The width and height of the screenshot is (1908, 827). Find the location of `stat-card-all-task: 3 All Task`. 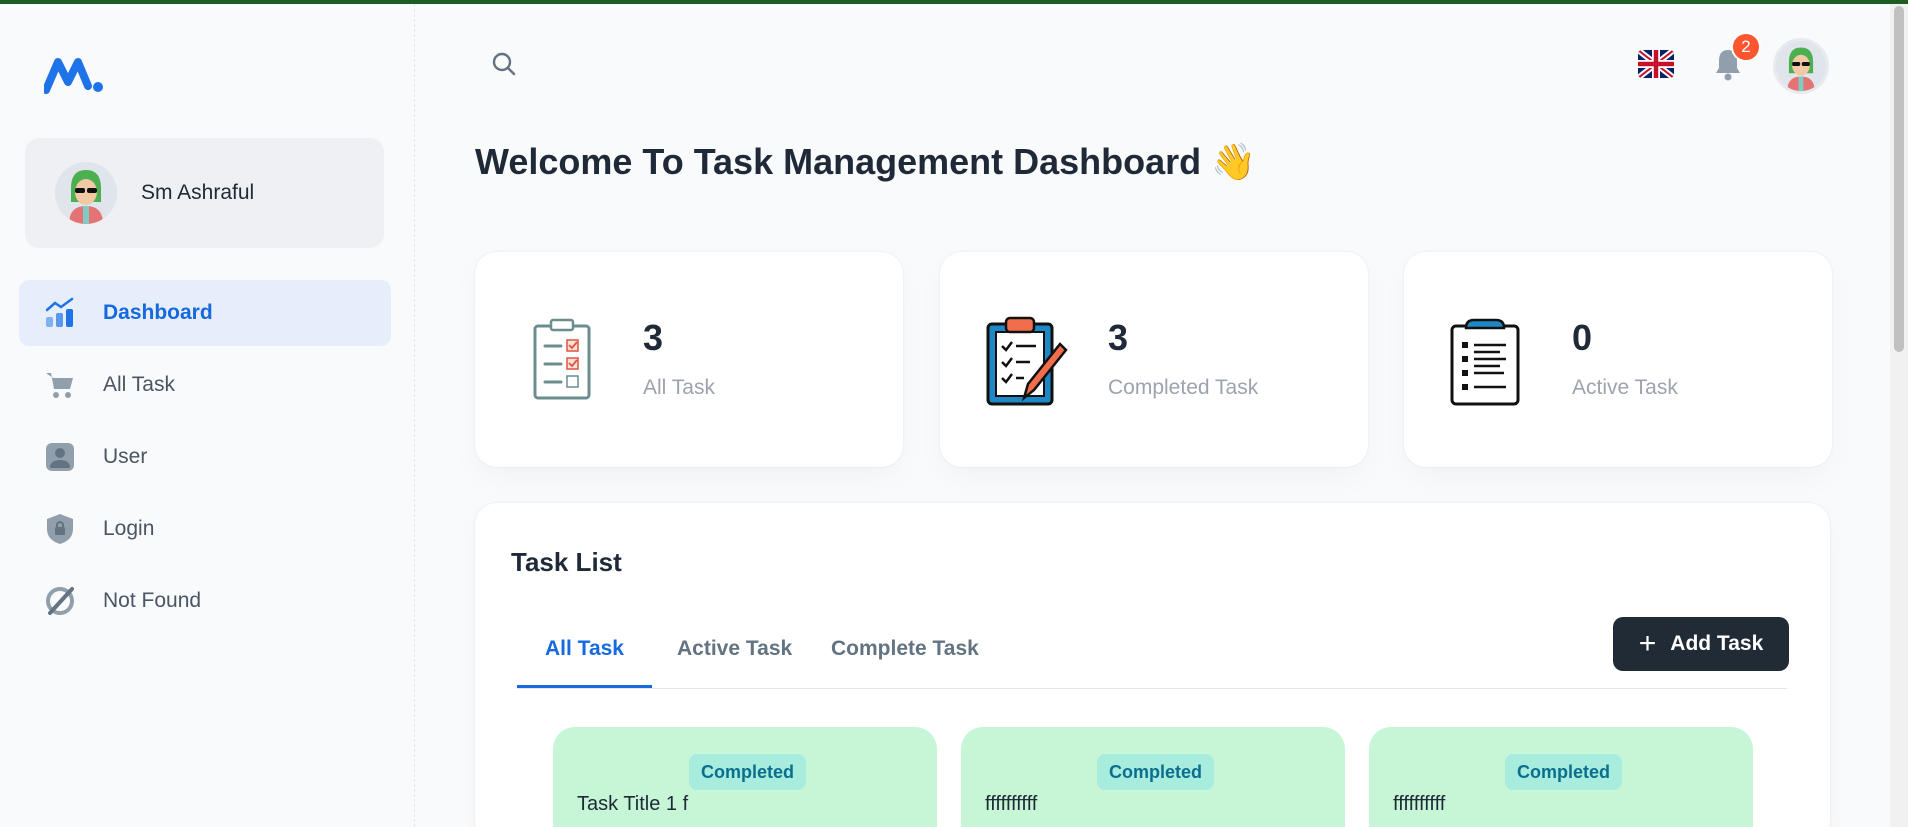

stat-card-all-task: 3 All Task is located at coordinates (689, 359).